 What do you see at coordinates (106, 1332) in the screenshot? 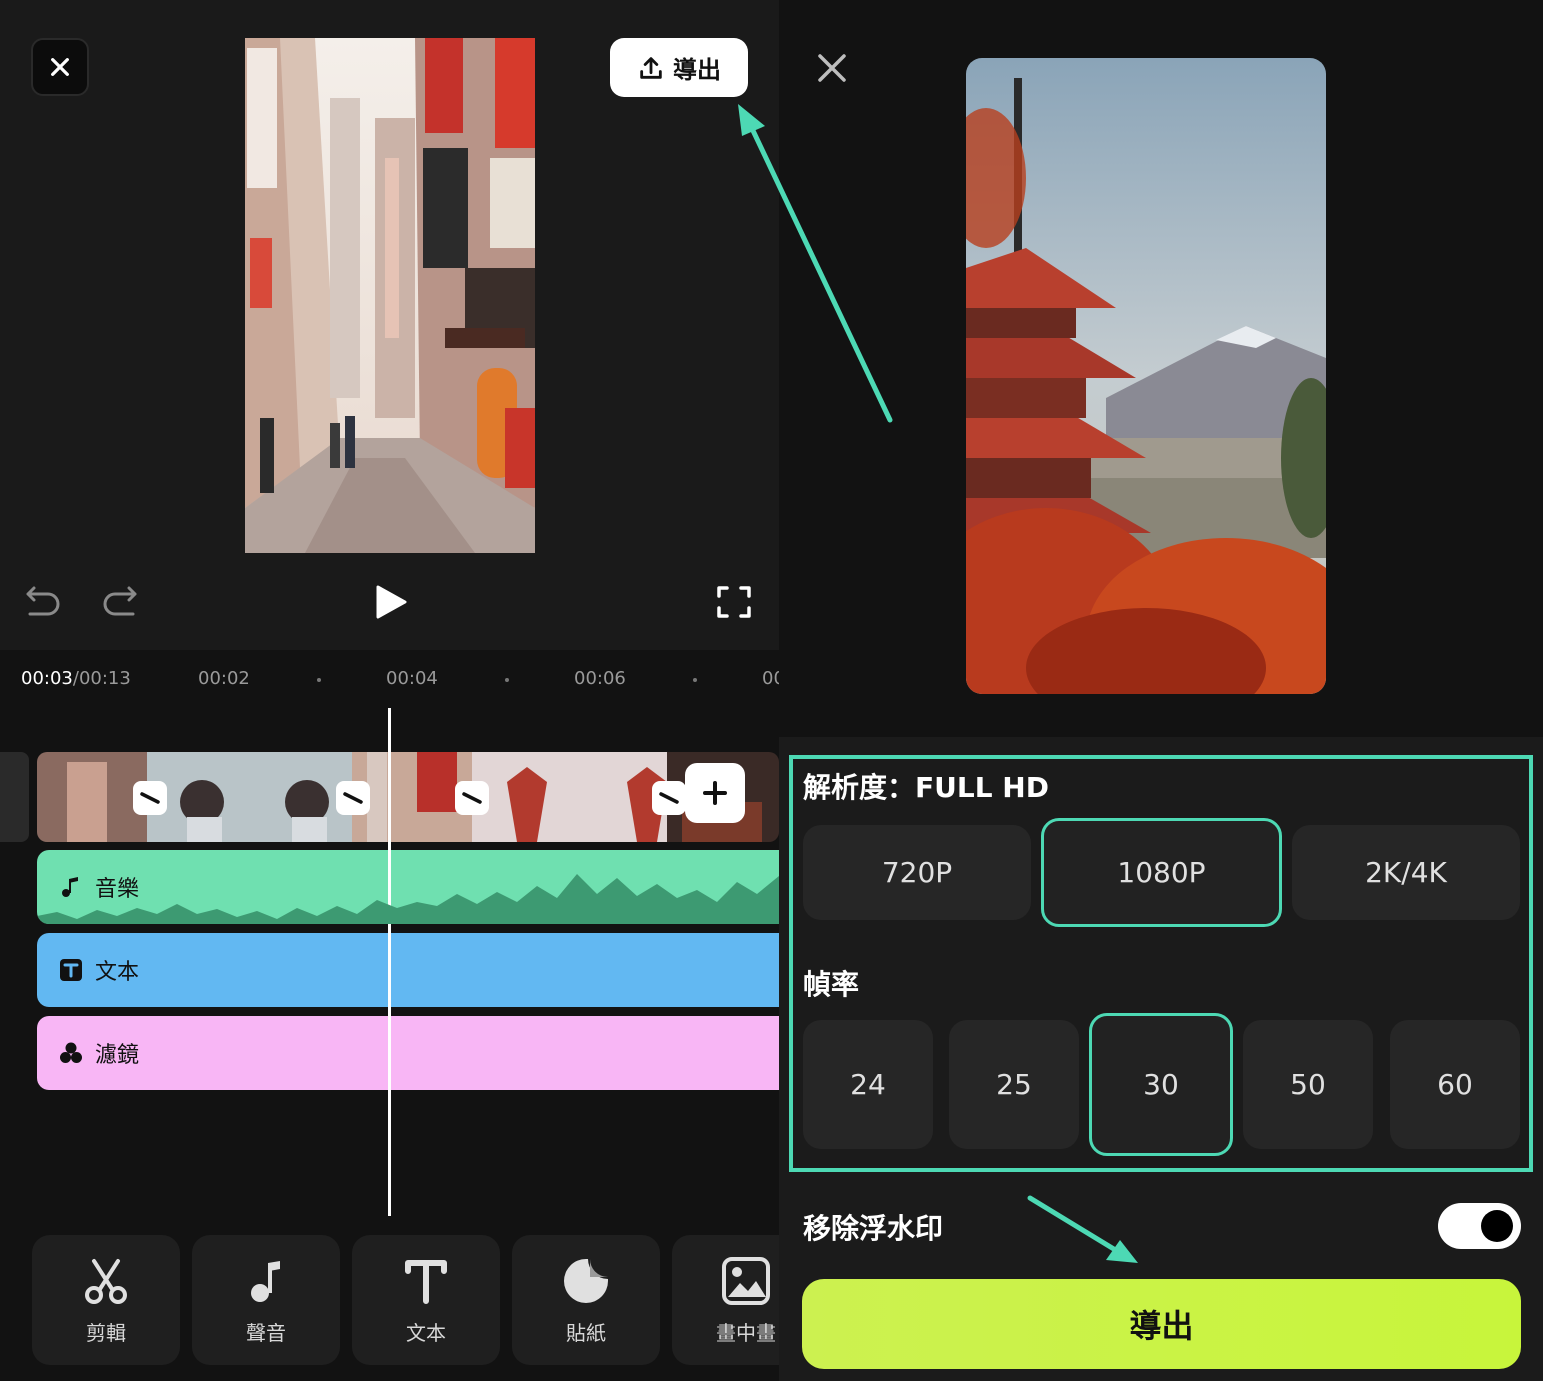
I see `tool-label: 剪輯` at bounding box center [106, 1332].